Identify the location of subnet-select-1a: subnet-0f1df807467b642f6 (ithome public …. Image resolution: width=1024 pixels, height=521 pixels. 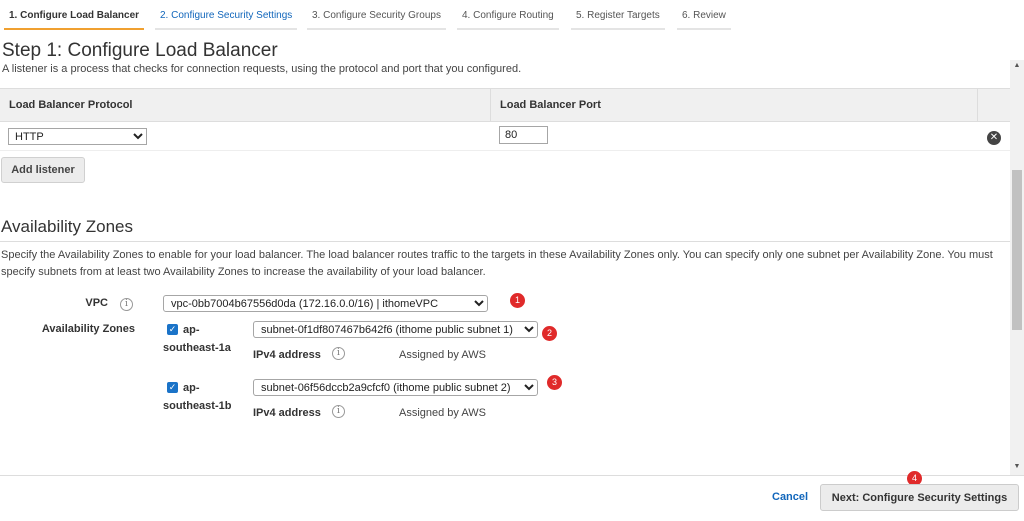
(395, 329).